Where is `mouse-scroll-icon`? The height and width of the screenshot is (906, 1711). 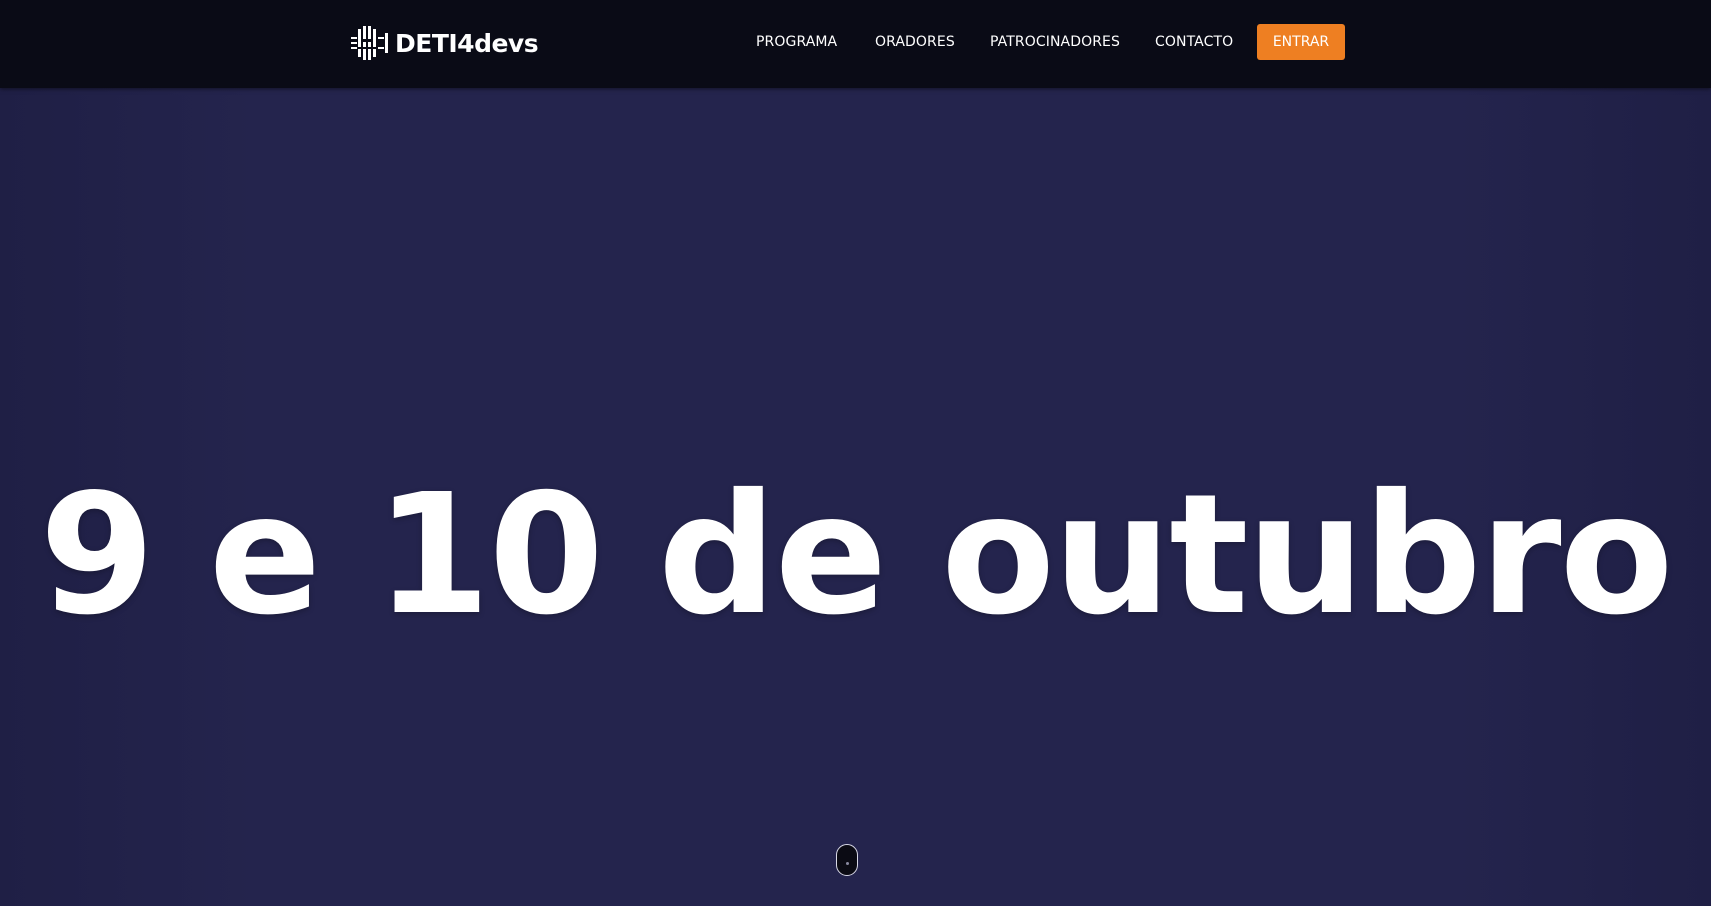 mouse-scroll-icon is located at coordinates (847, 860).